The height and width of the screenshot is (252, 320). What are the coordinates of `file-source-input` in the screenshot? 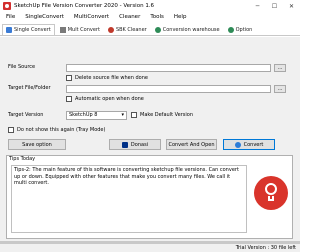 It's located at (168, 68).